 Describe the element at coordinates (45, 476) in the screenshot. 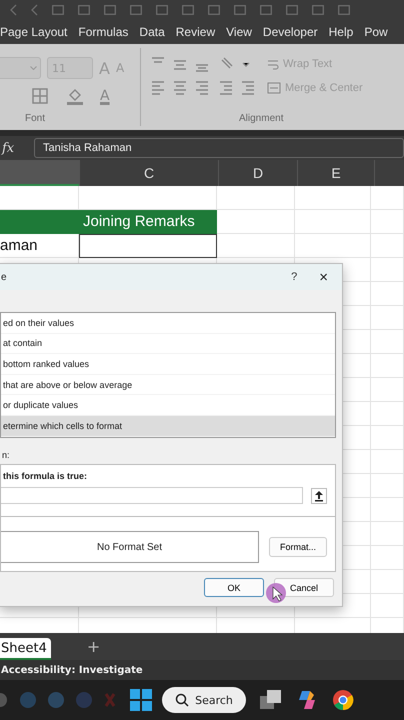

I see `formula-label: this formula is true:` at that location.